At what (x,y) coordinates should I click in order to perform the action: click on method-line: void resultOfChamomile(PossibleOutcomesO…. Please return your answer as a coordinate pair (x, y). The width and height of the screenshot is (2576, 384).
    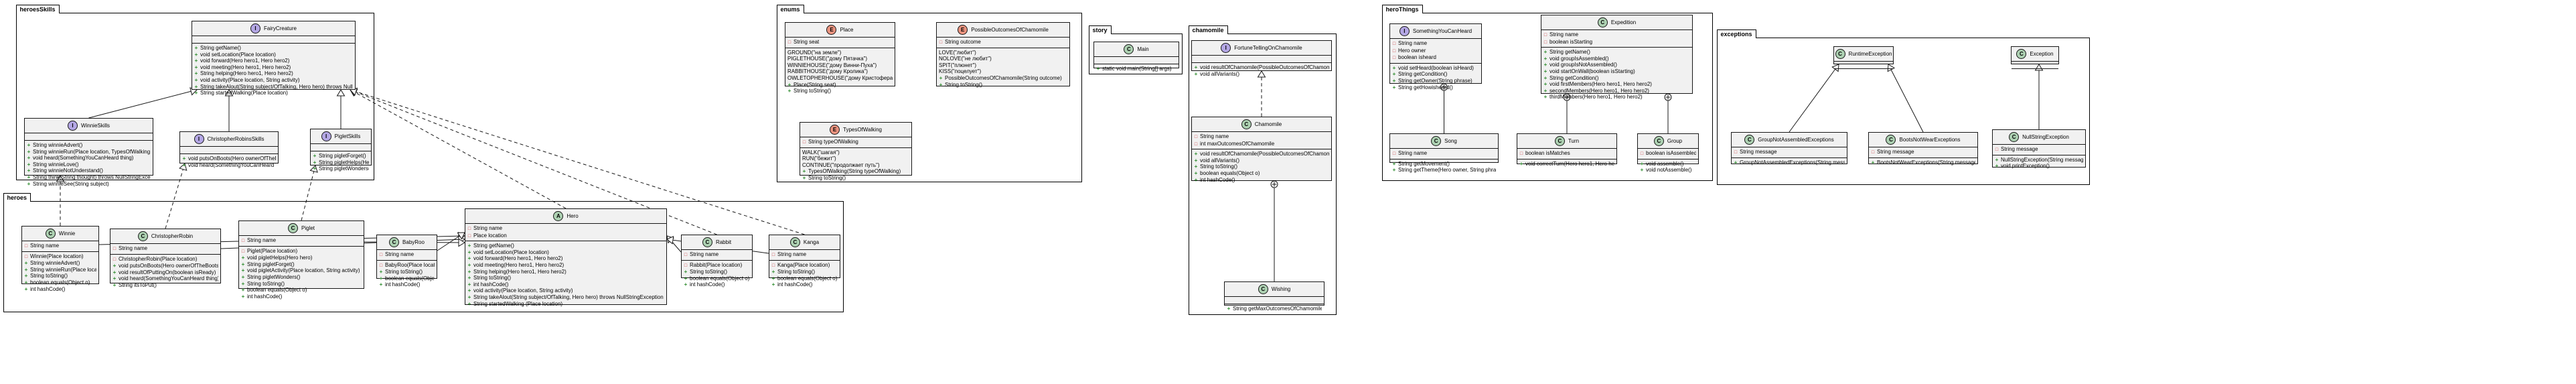
    Looking at the image, I should click on (1262, 154).